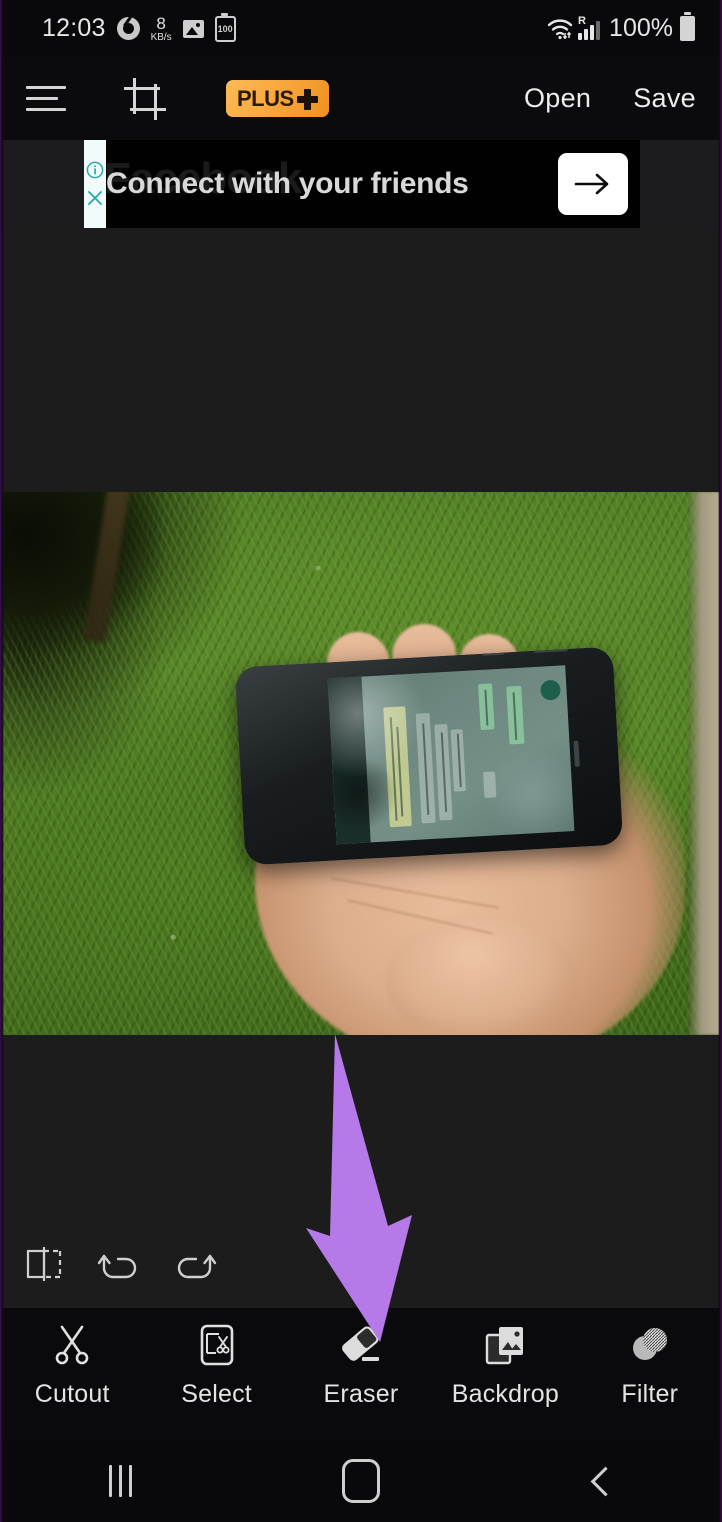  What do you see at coordinates (195, 1266) in the screenshot?
I see `redo-icon` at bounding box center [195, 1266].